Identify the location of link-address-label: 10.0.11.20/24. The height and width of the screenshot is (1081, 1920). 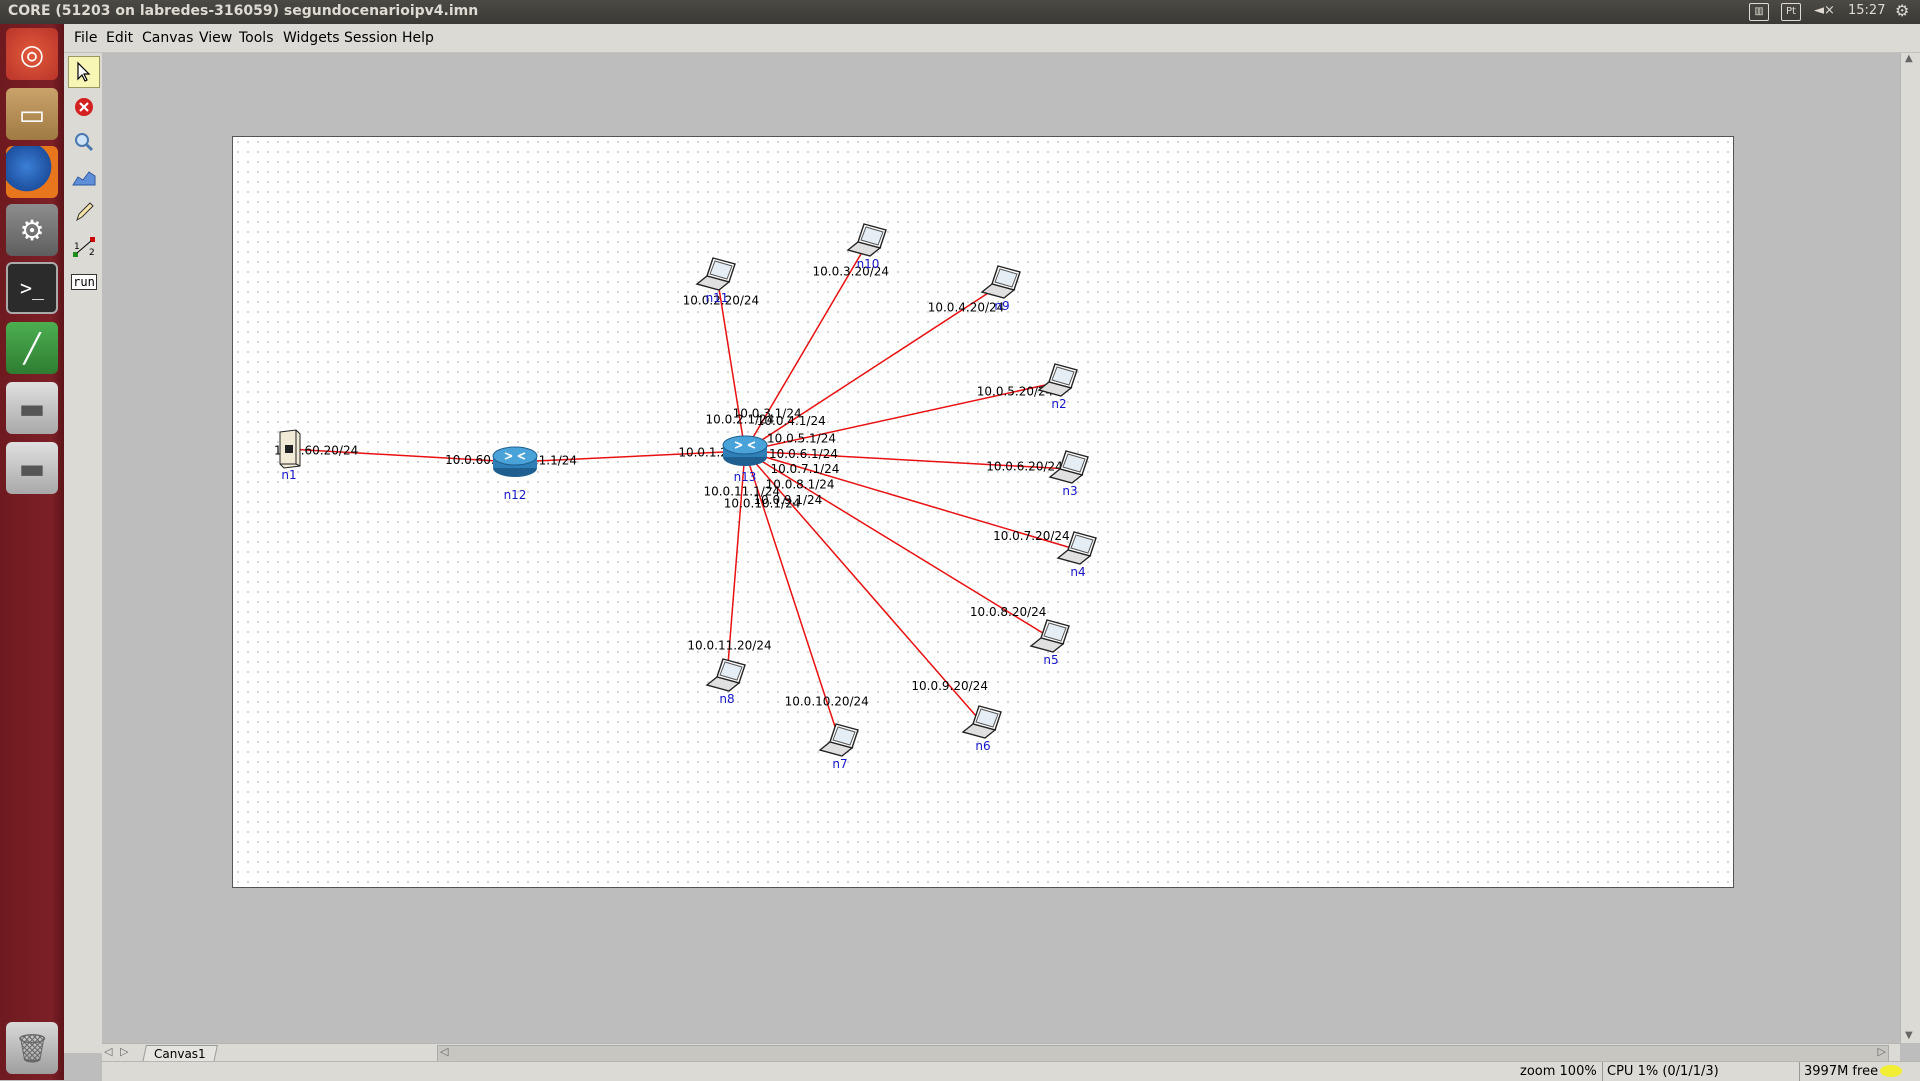
(729, 645).